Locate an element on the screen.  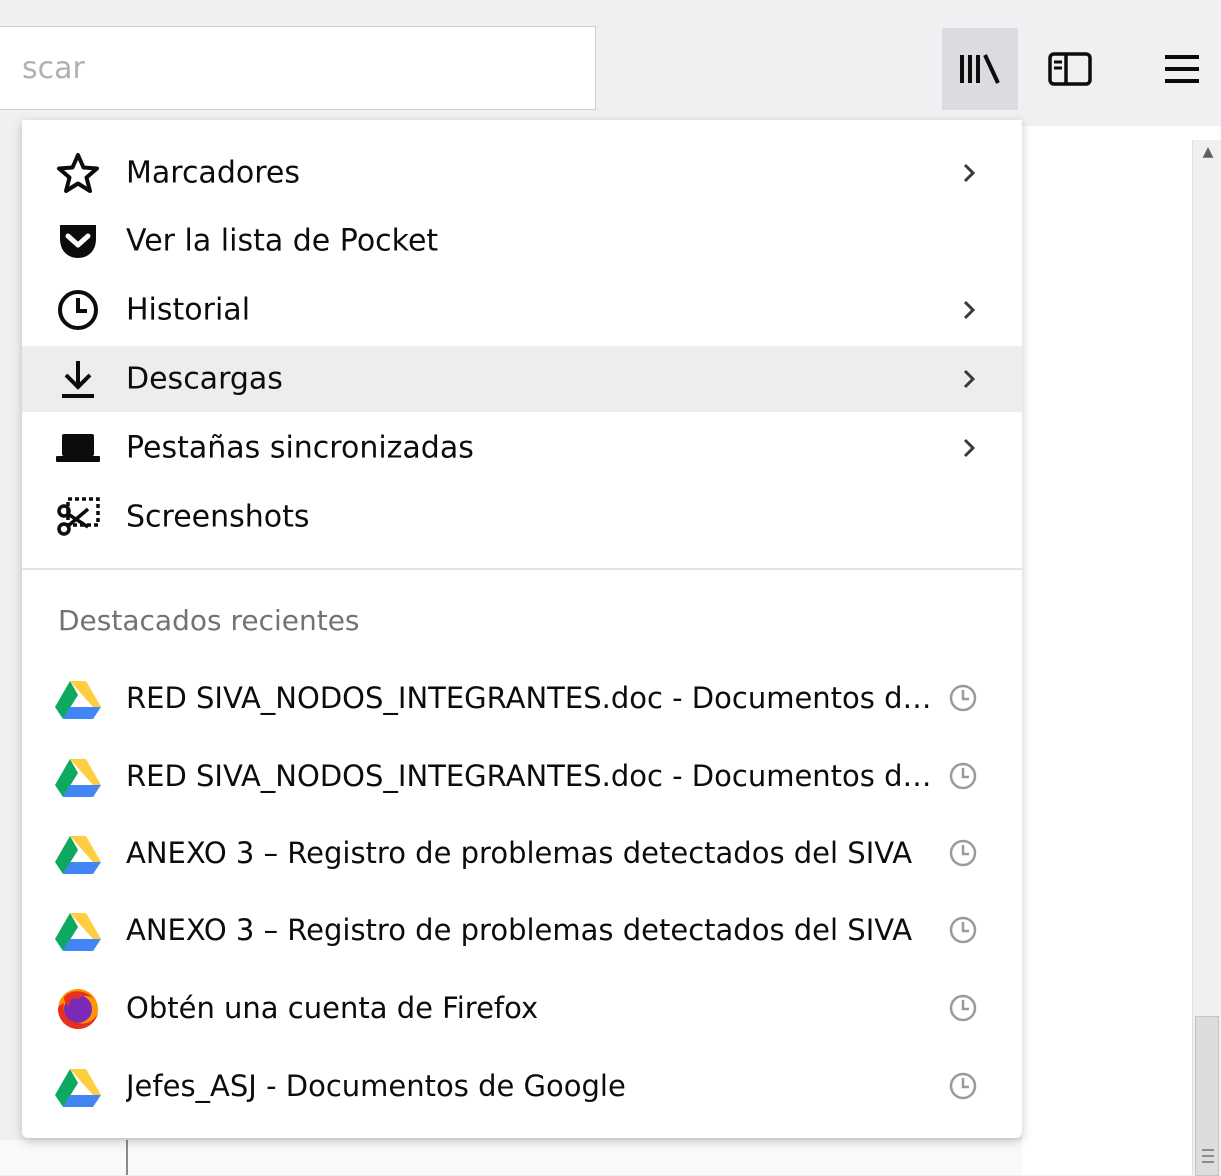
menu-button is located at coordinates (1183, 69).